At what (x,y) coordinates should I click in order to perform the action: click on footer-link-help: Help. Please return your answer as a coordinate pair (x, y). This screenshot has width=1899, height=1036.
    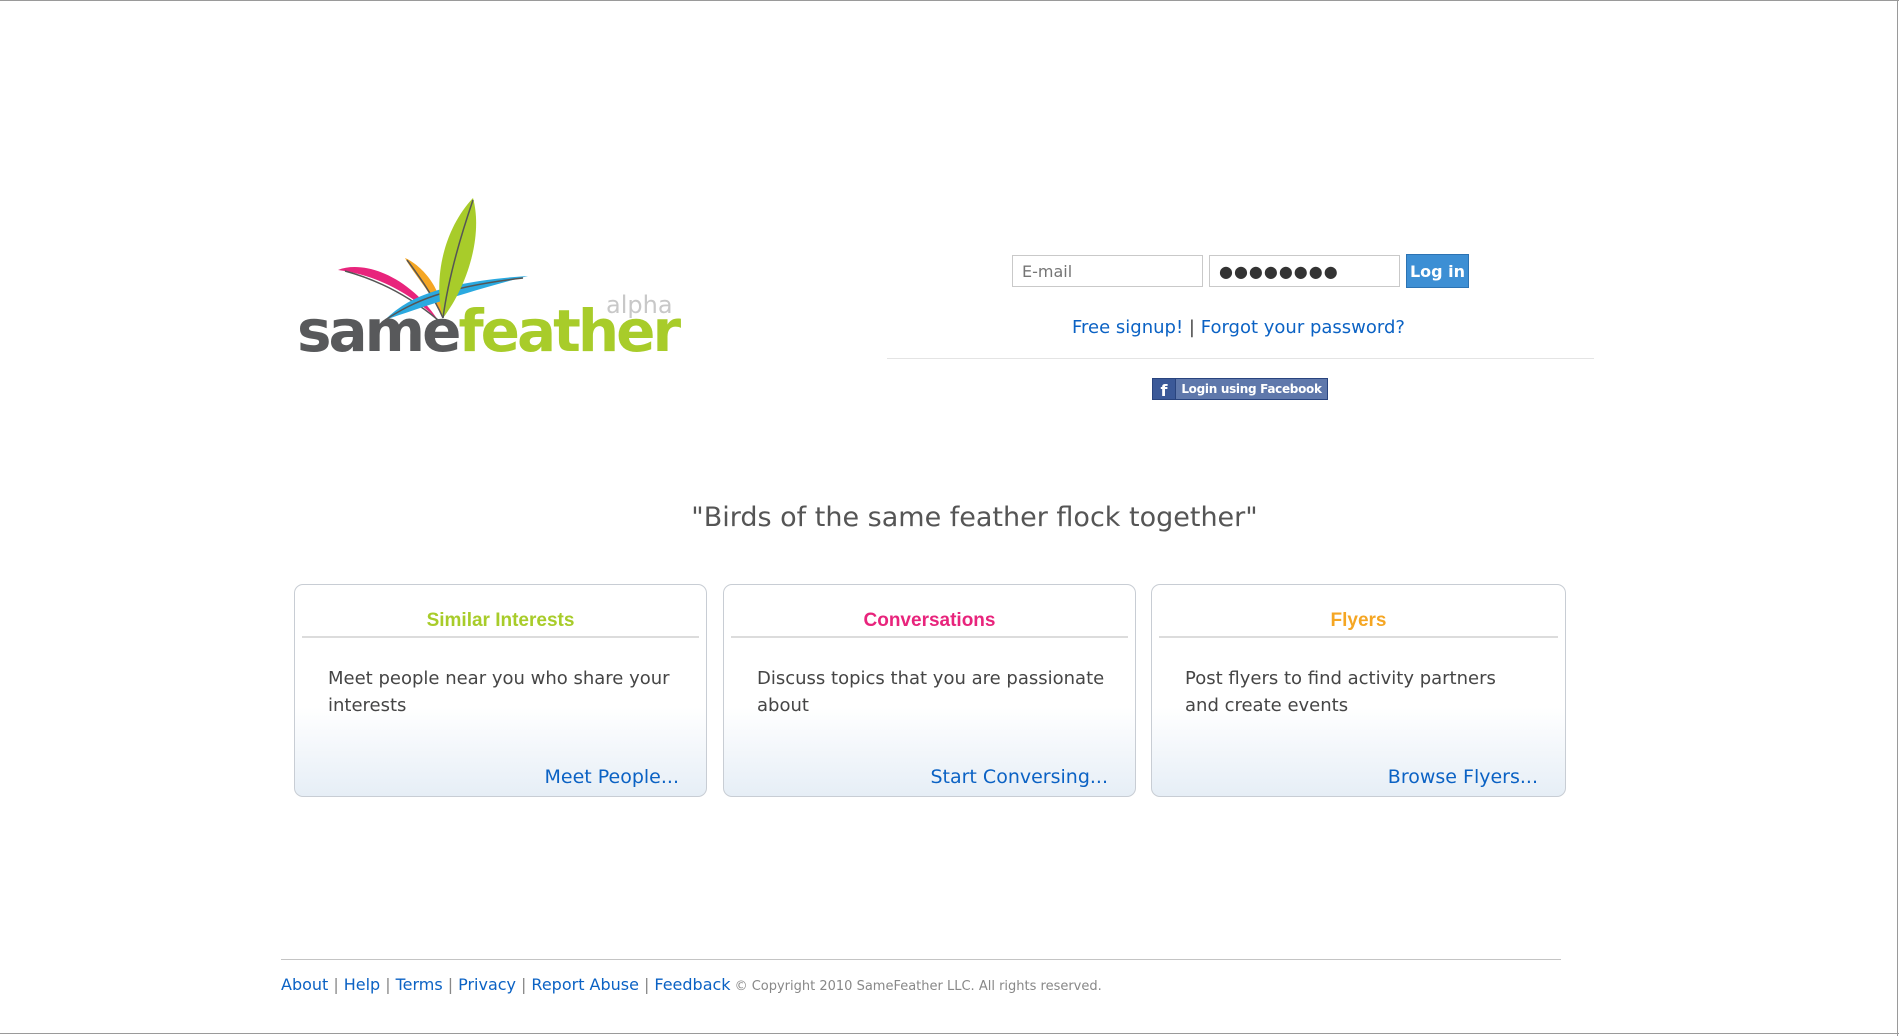
    Looking at the image, I should click on (362, 984).